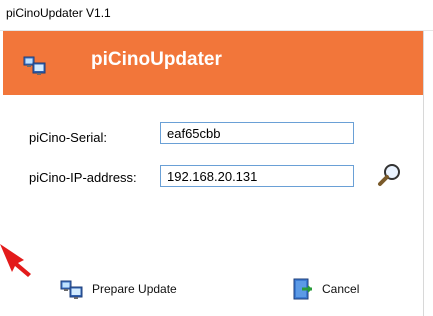 The image size is (433, 316). I want to click on title-bar: piCinoUpdater V1.1, so click(216, 15).